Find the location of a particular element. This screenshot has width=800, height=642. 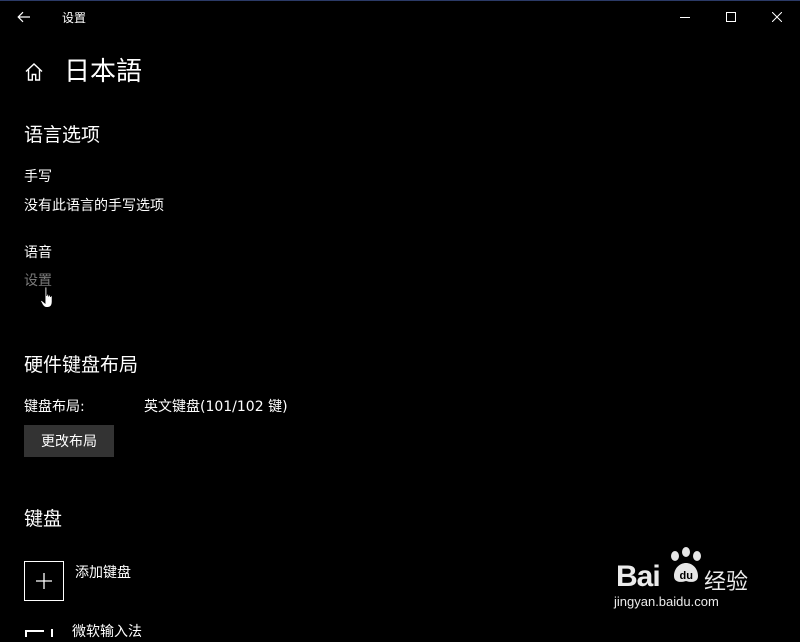

minimize-button is located at coordinates (685, 16).